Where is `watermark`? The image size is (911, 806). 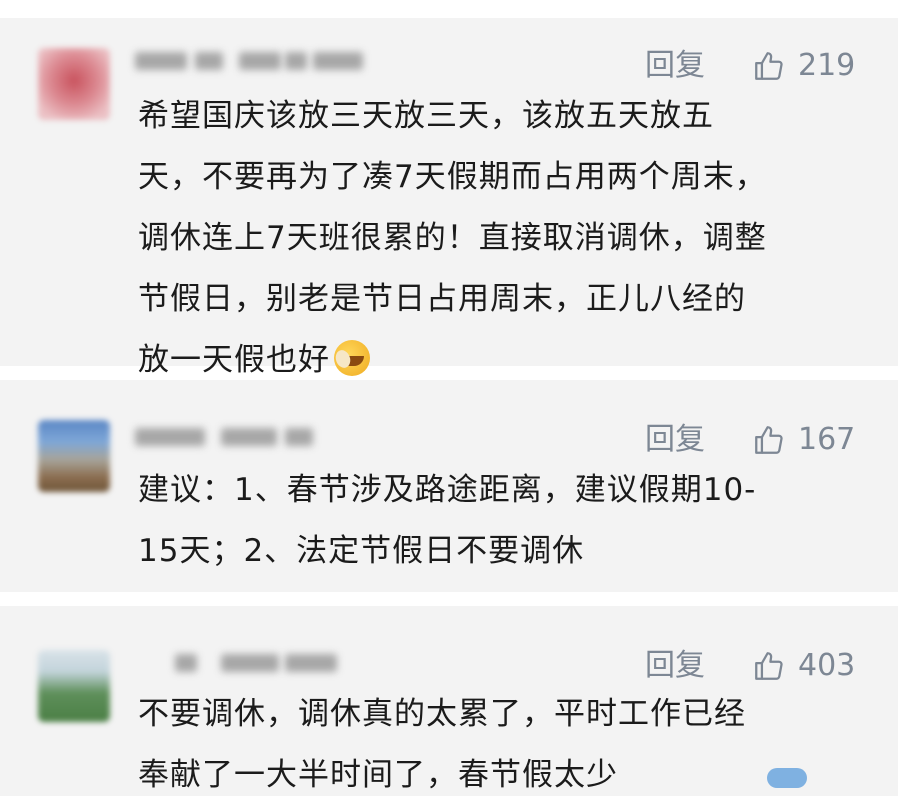
watermark is located at coordinates (835, 778).